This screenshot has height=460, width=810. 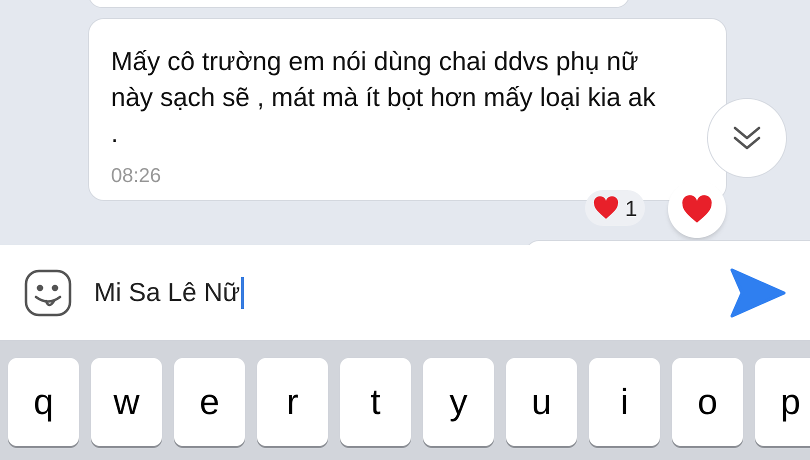 I want to click on keyboard-key: w, so click(x=126, y=402).